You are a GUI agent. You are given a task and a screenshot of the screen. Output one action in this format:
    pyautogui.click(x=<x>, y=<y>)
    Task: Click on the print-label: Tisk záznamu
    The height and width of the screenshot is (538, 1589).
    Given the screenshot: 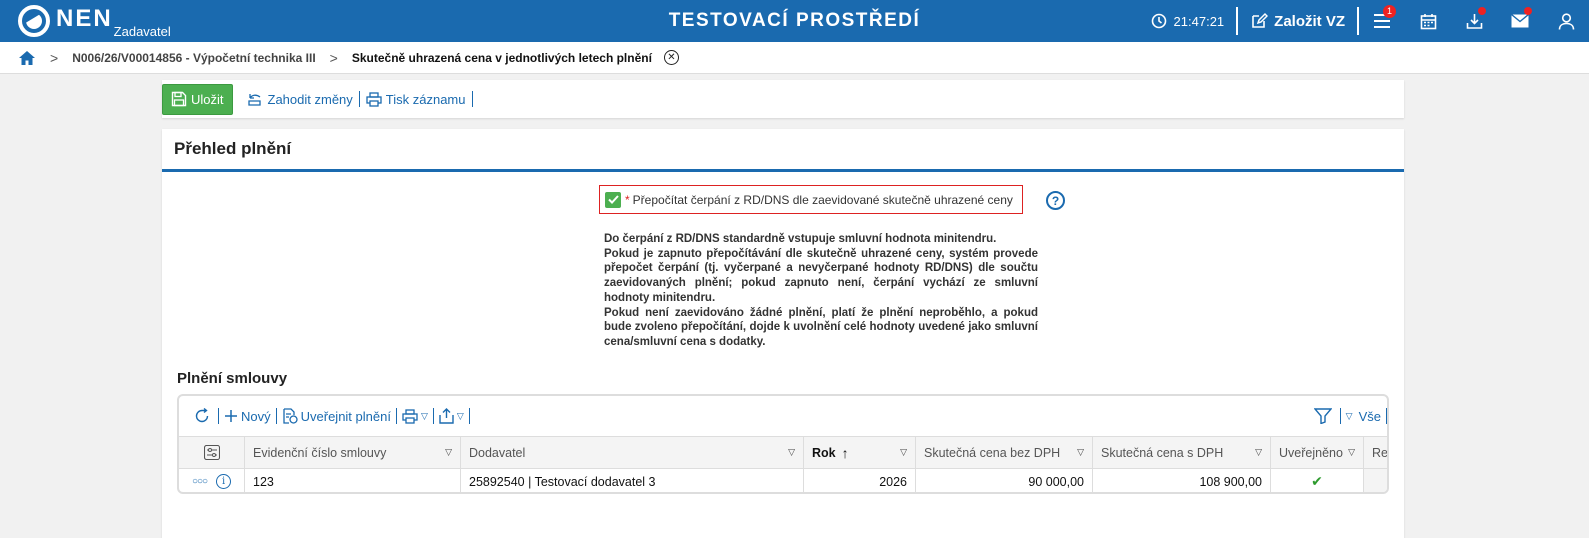 What is the action you would take?
    pyautogui.click(x=425, y=99)
    